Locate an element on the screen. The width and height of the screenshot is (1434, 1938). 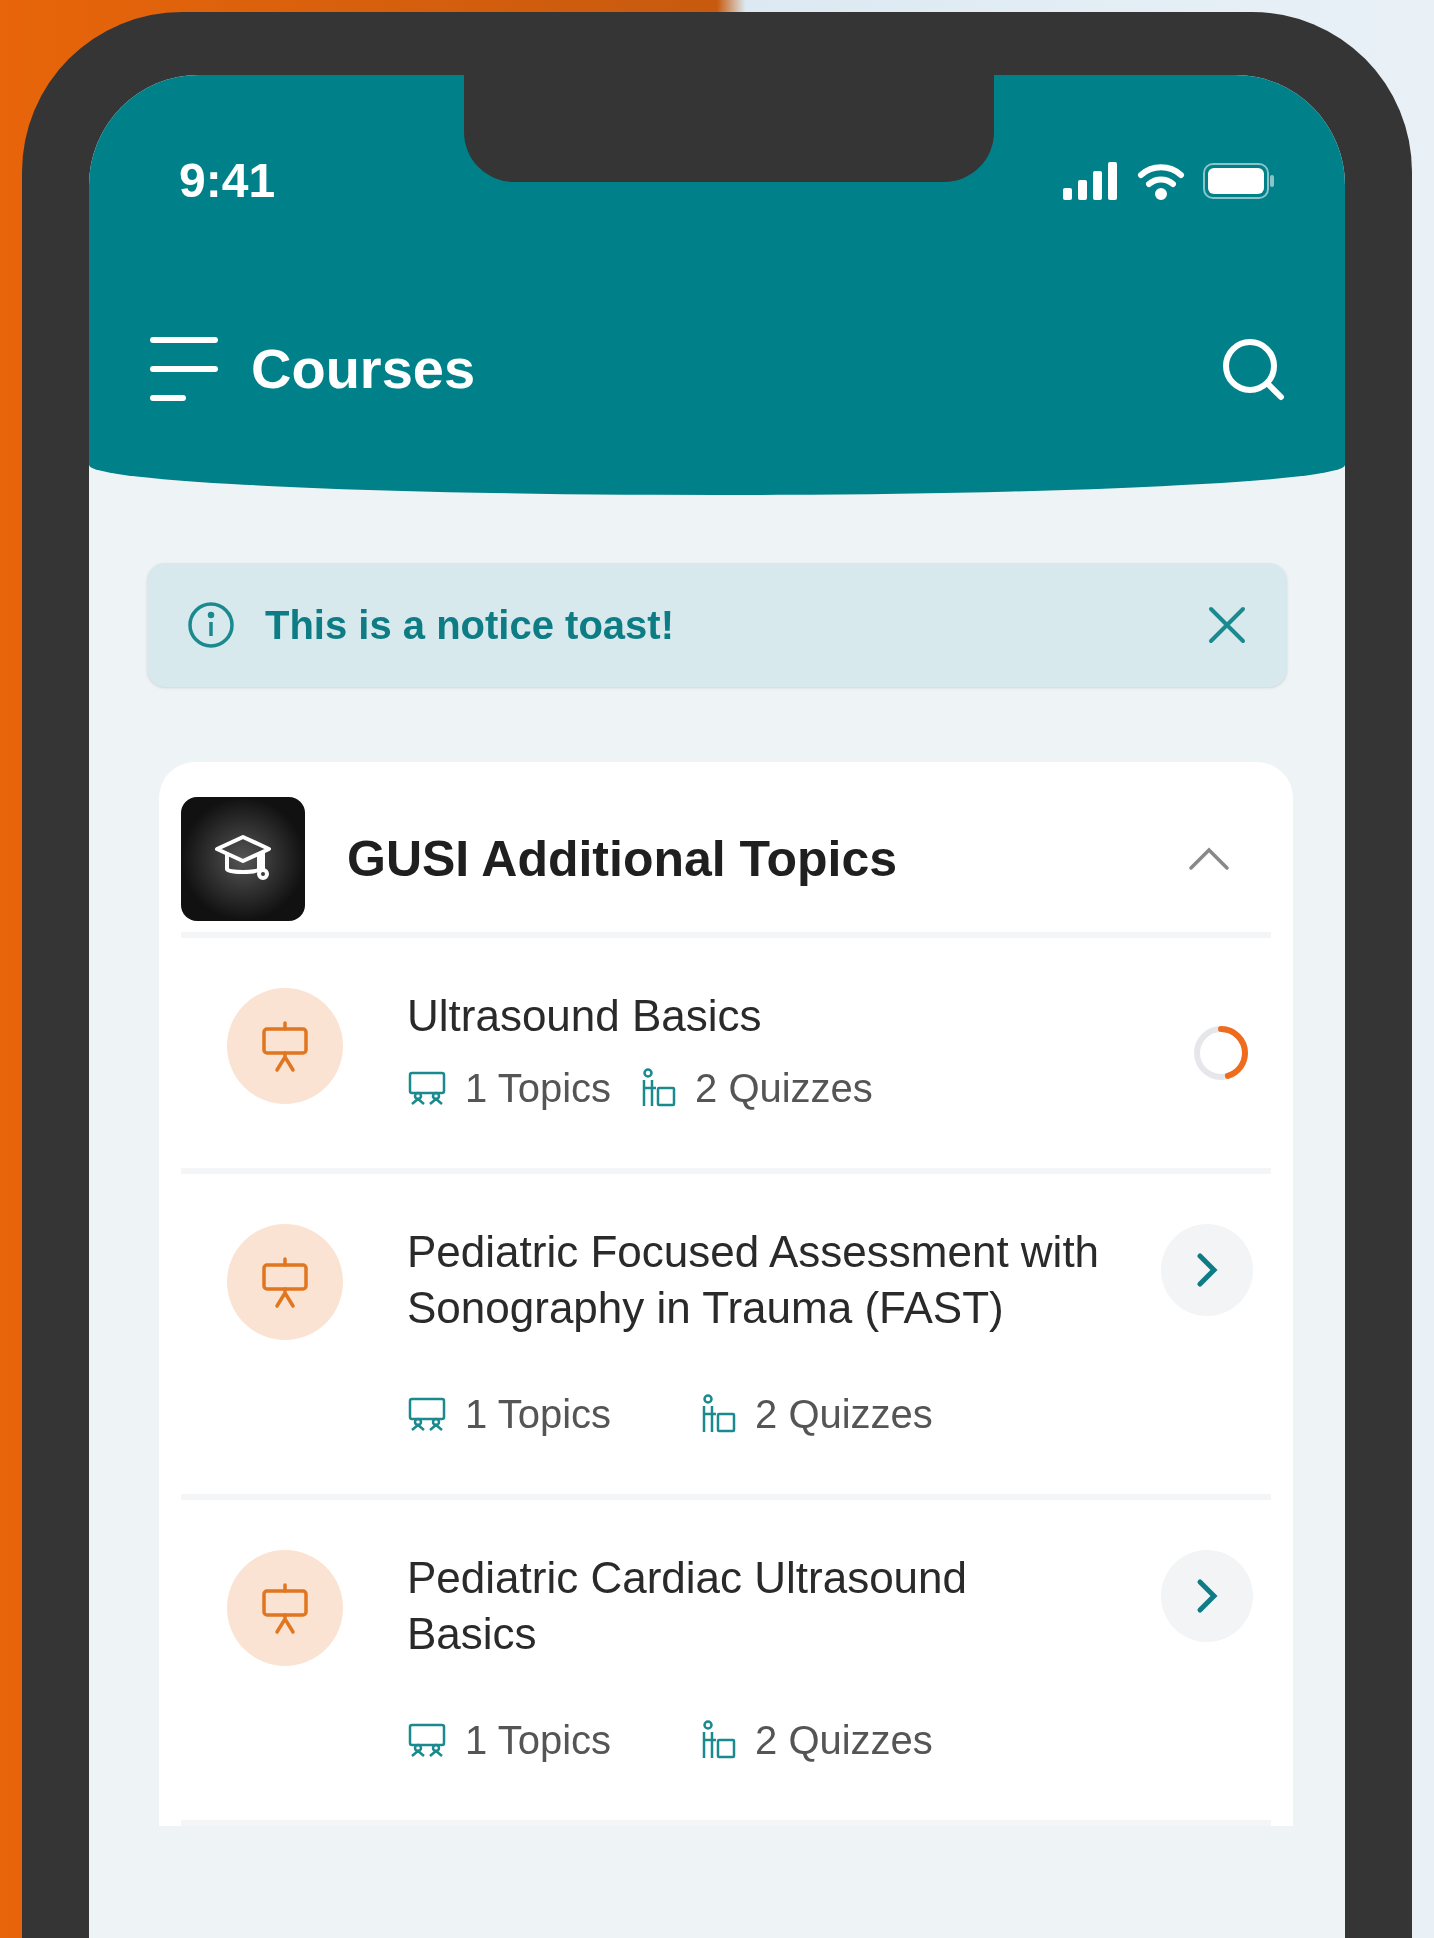
chevron-up-icon is located at coordinates (1209, 859).